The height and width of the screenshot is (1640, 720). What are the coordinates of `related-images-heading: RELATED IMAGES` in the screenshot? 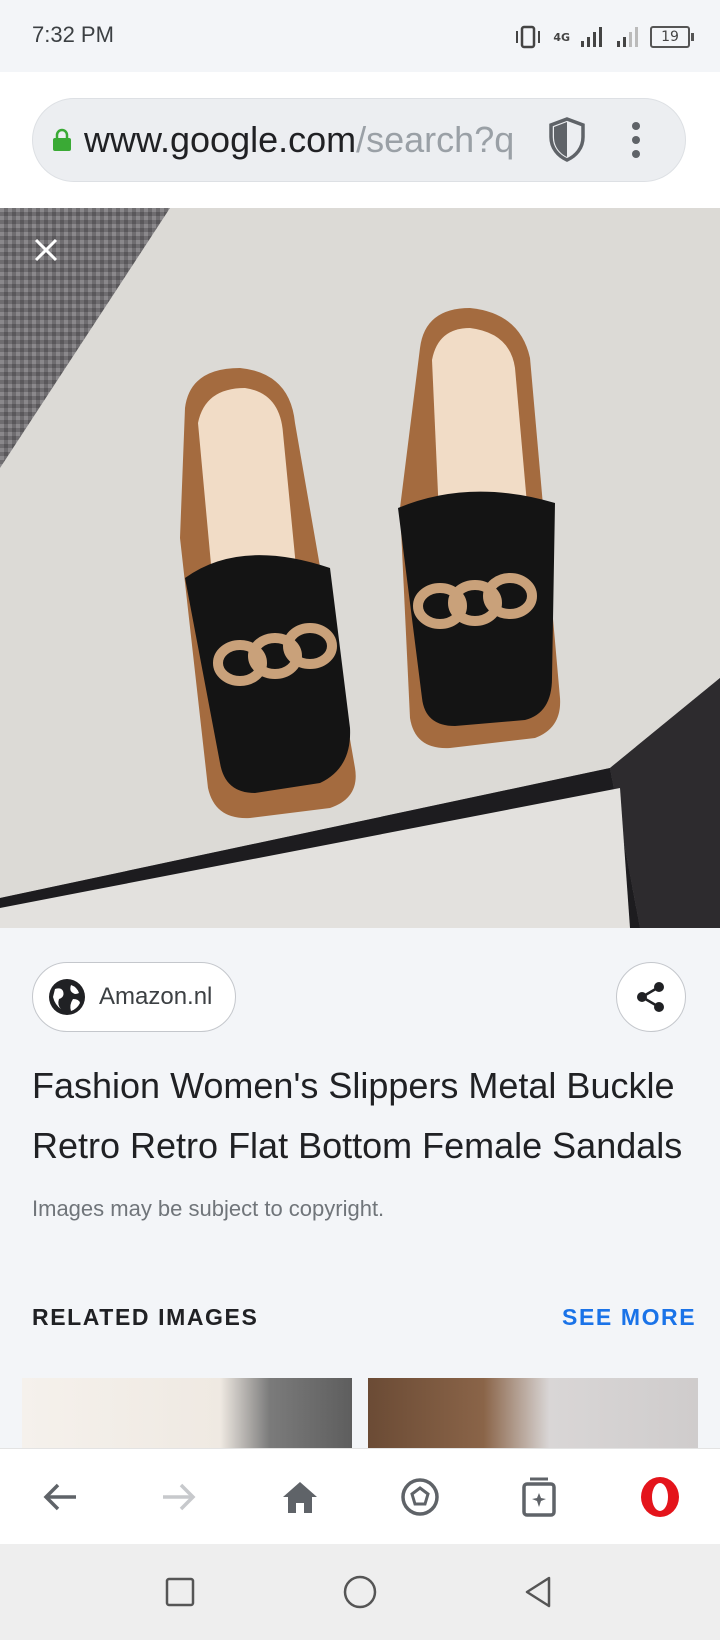 It's located at (145, 1317).